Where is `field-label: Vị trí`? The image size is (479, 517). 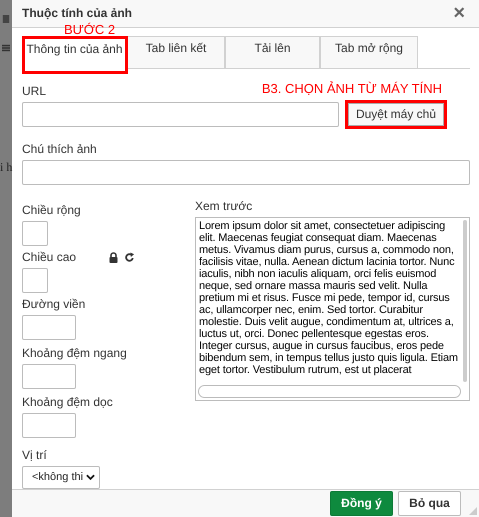 field-label: Vị trí is located at coordinates (34, 455).